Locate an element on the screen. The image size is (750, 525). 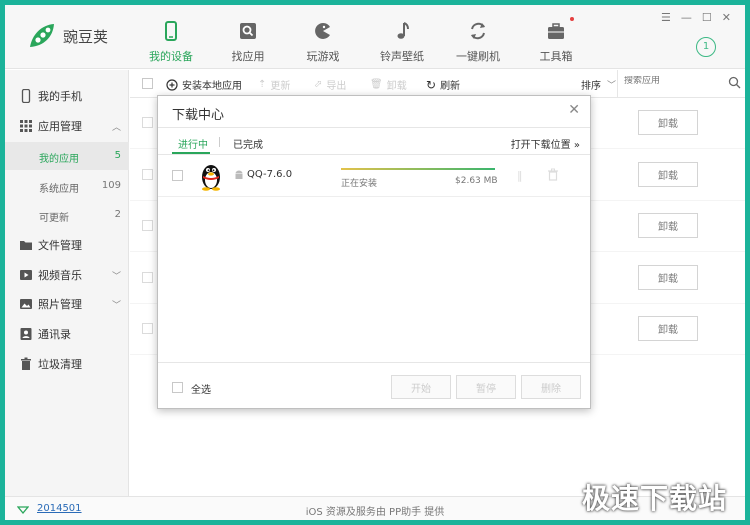
tab-toolbox: 工具箱 is located at coordinates (556, 37).